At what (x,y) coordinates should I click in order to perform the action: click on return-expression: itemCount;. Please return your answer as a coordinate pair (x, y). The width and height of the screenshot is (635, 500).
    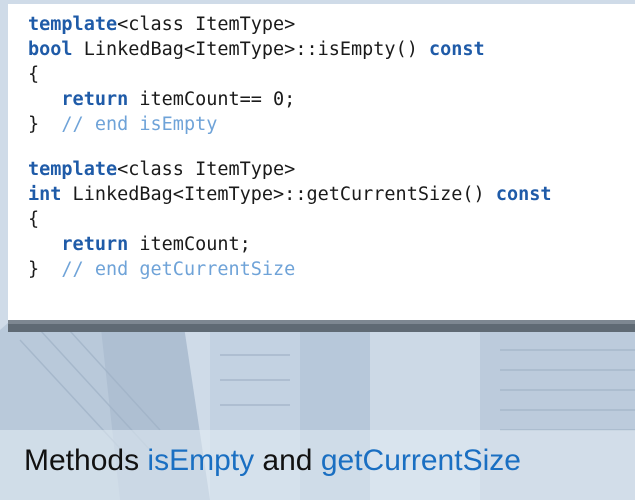
    Looking at the image, I should click on (189, 244).